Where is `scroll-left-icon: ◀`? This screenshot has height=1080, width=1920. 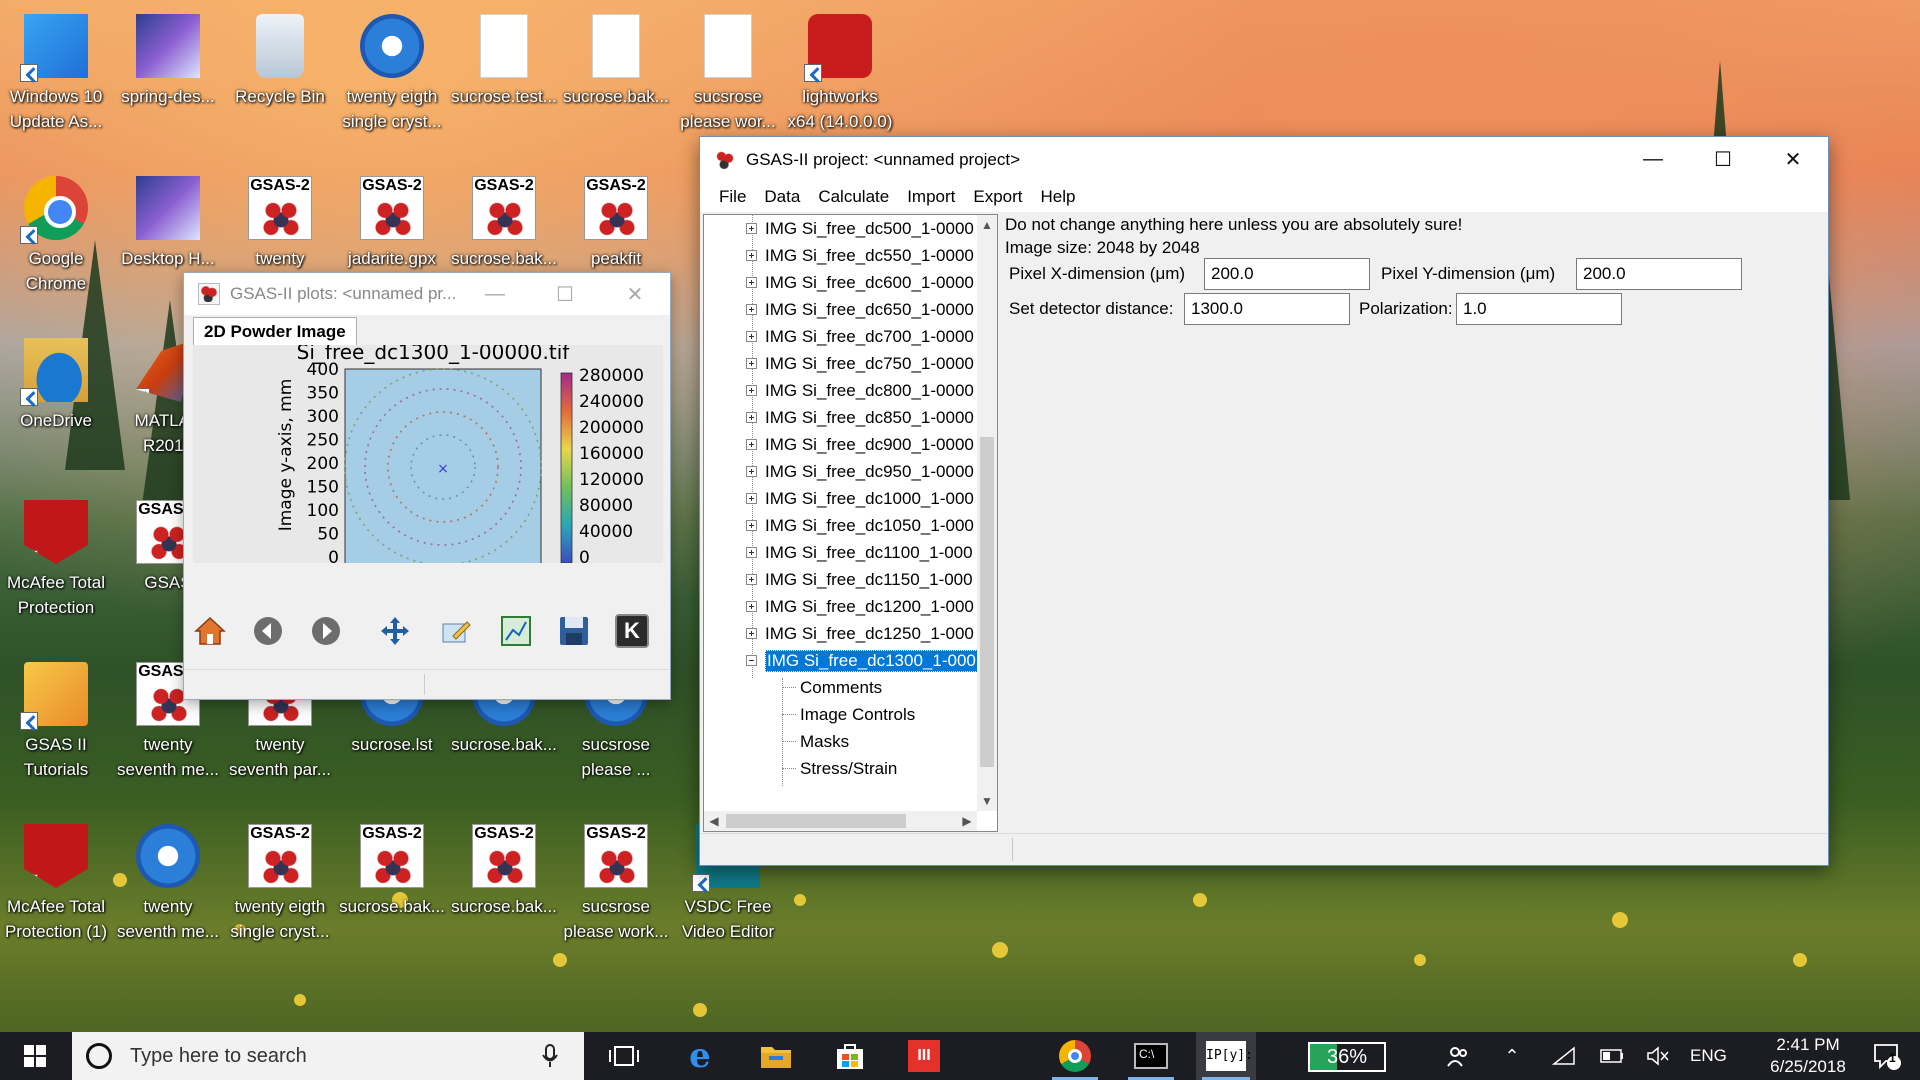 scroll-left-icon: ◀ is located at coordinates (714, 821).